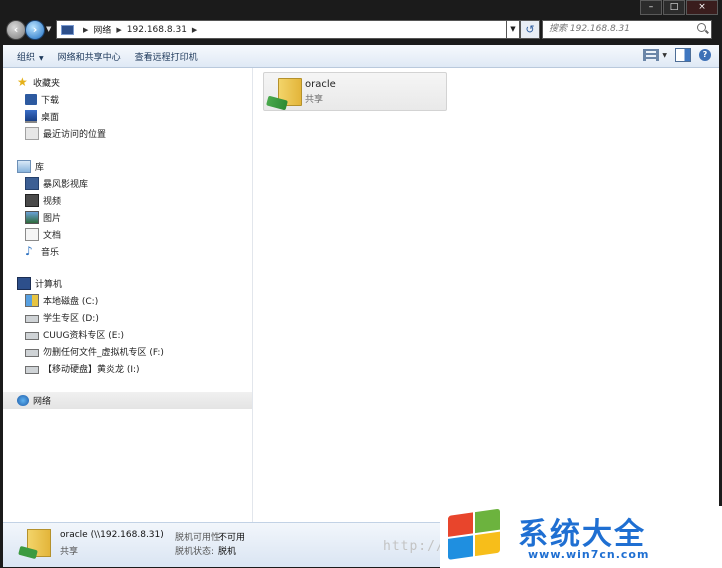 The width and height of the screenshot is (722, 568). Describe the element at coordinates (199, 538) in the screenshot. I see `offline-availability-label: 脱机可用性:` at that location.